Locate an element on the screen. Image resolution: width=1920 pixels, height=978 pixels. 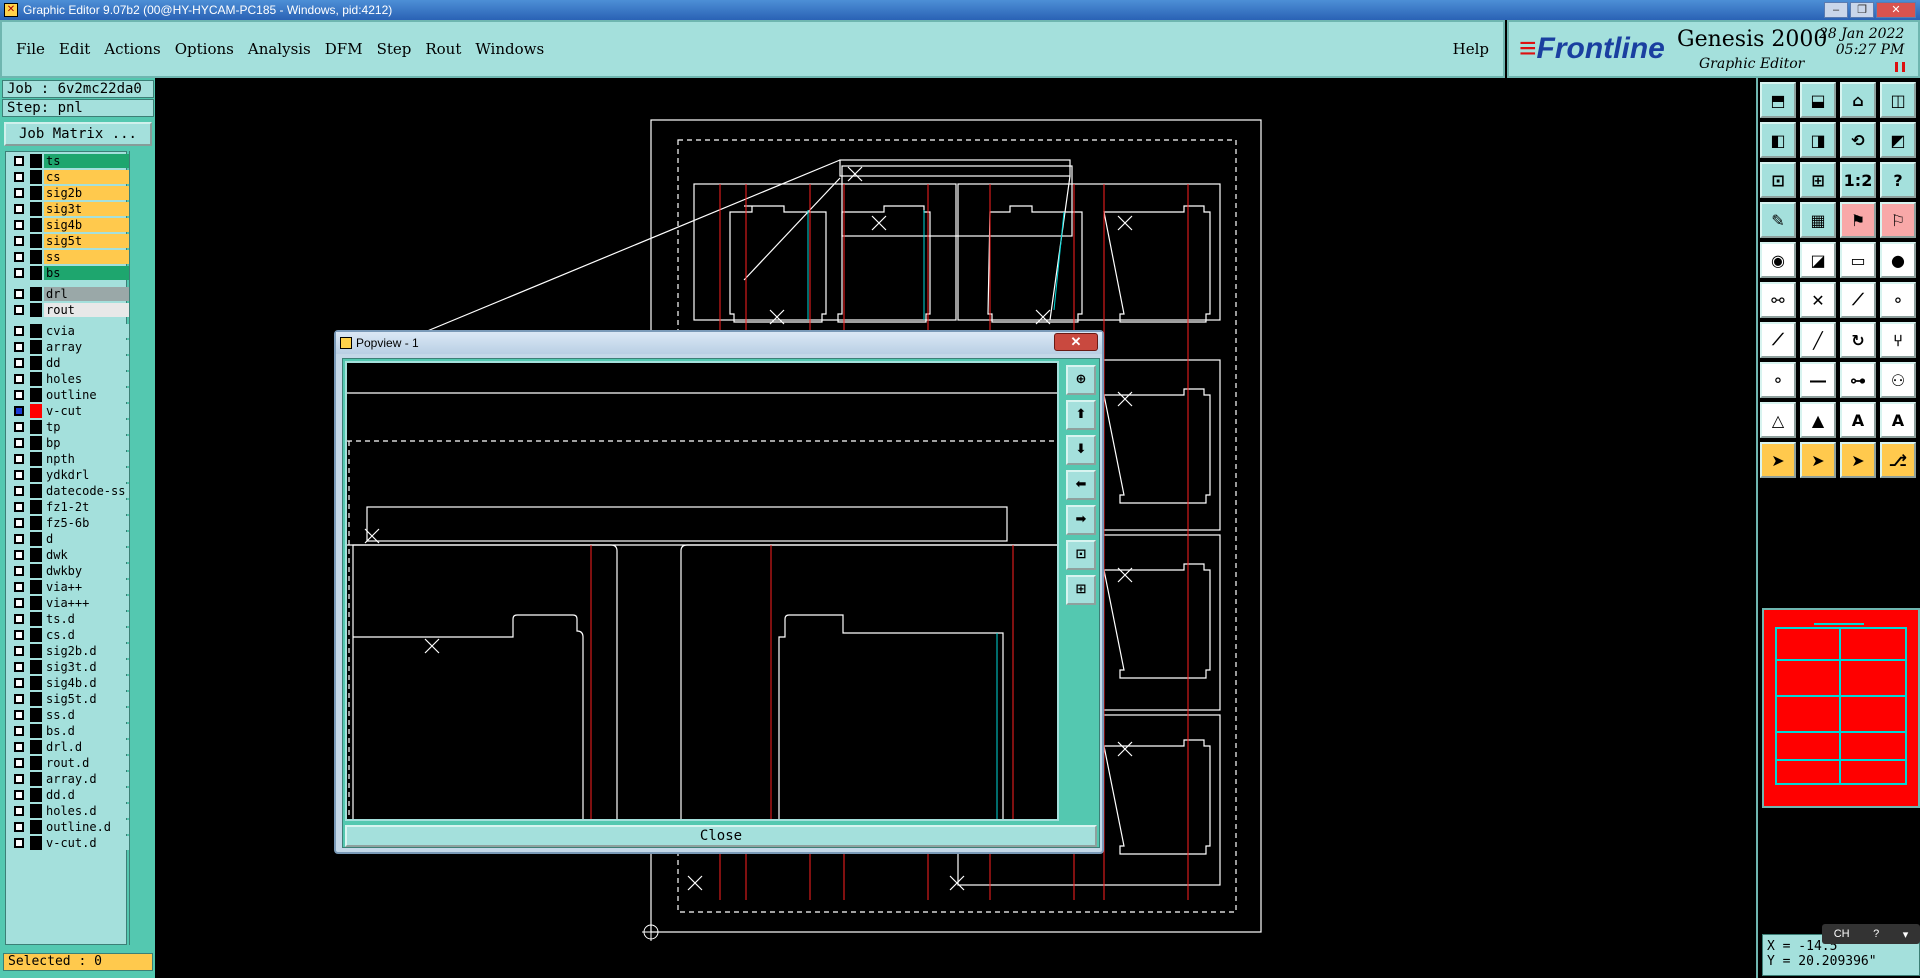
layer-row: sig4b is located at coordinates (68, 225).